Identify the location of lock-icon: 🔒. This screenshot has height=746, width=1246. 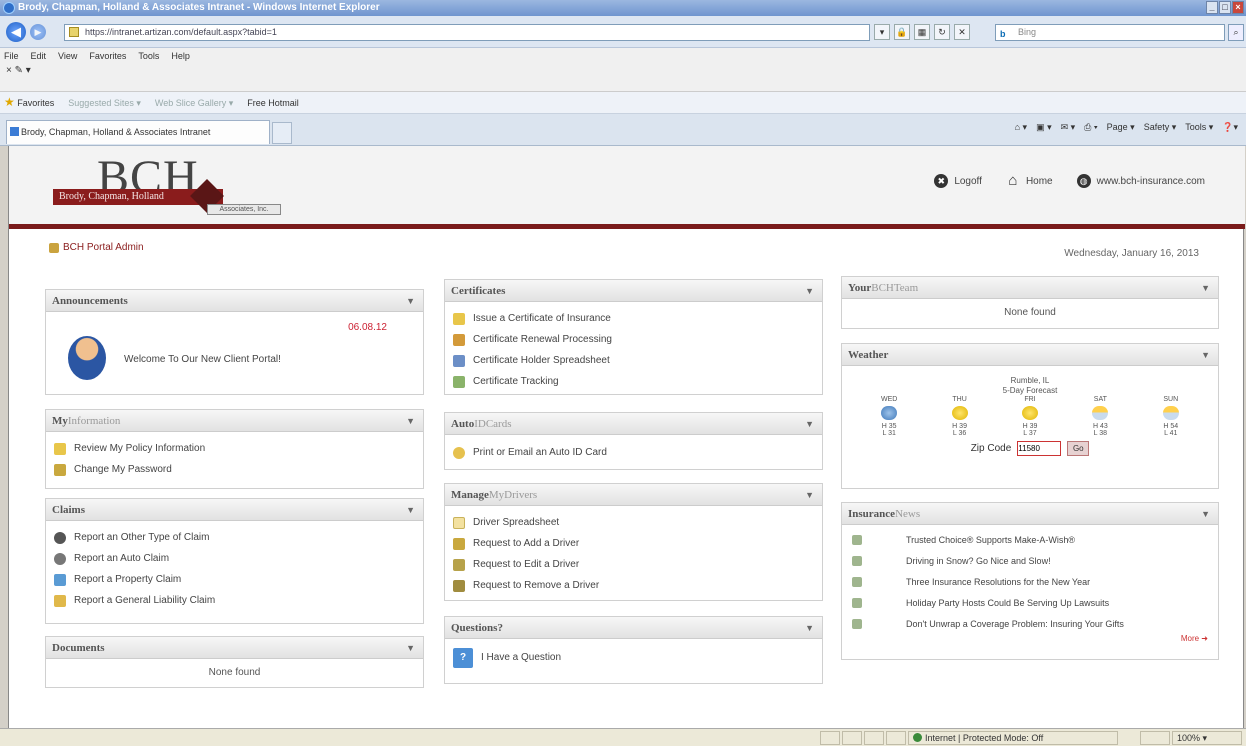
(902, 32).